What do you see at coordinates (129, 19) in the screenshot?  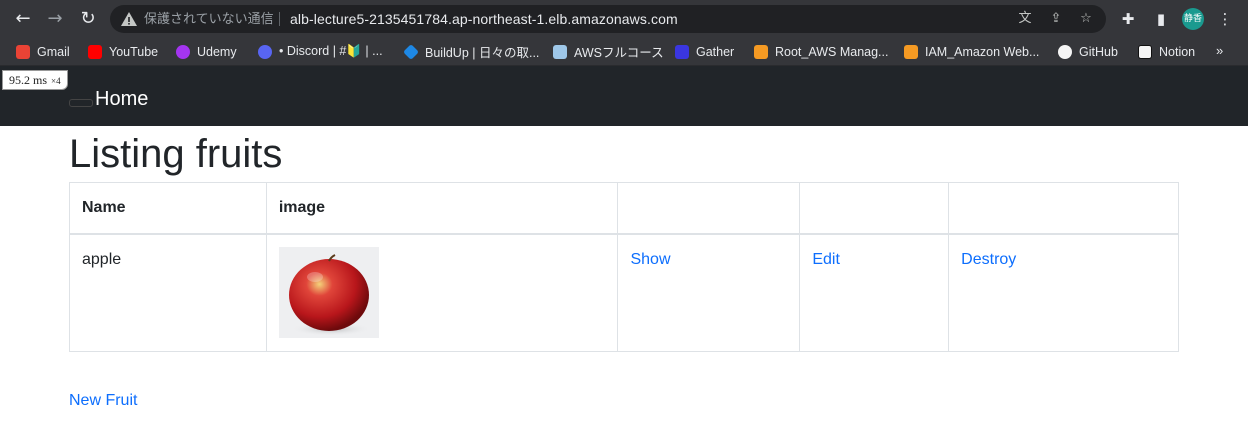 I see `warning-icon` at bounding box center [129, 19].